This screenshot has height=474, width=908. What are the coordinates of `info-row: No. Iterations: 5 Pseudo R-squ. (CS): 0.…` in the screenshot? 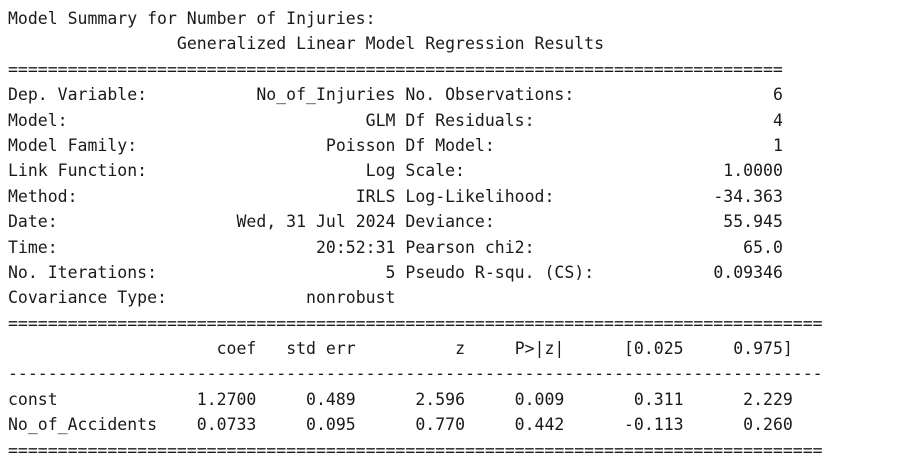 It's located at (458, 272).